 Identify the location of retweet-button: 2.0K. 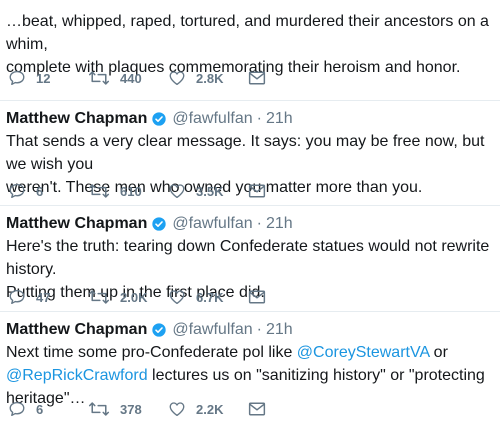
(128, 297).